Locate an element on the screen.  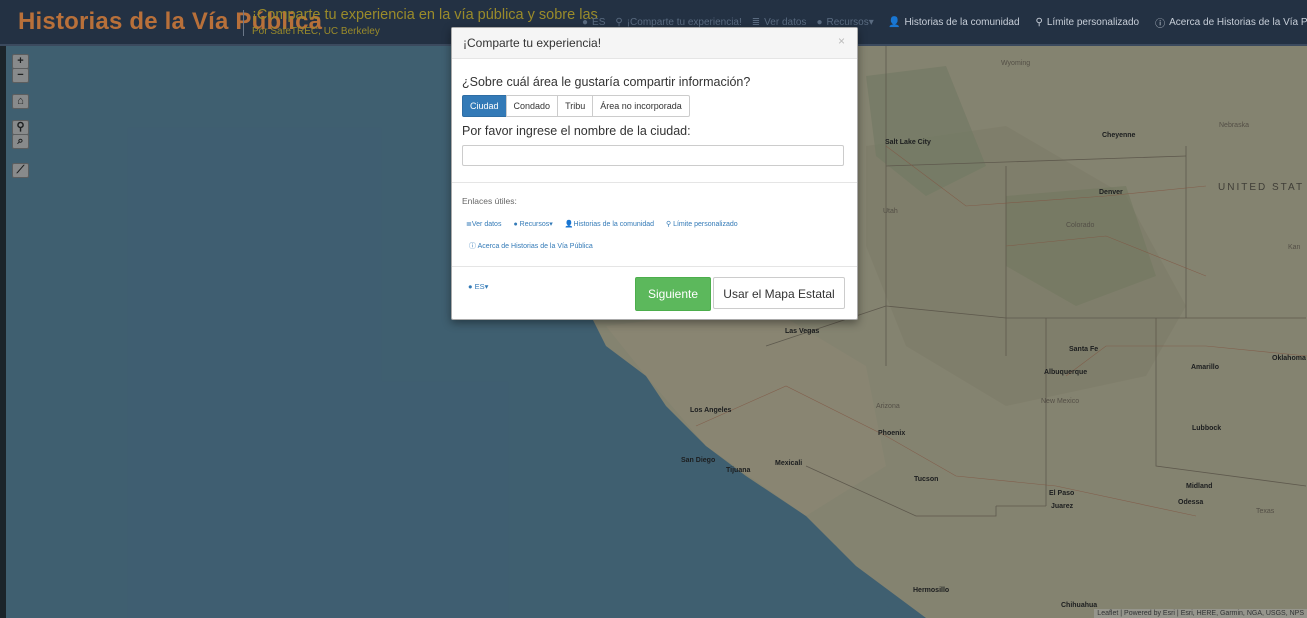
city-label: Salt Lake City is located at coordinates (908, 142).